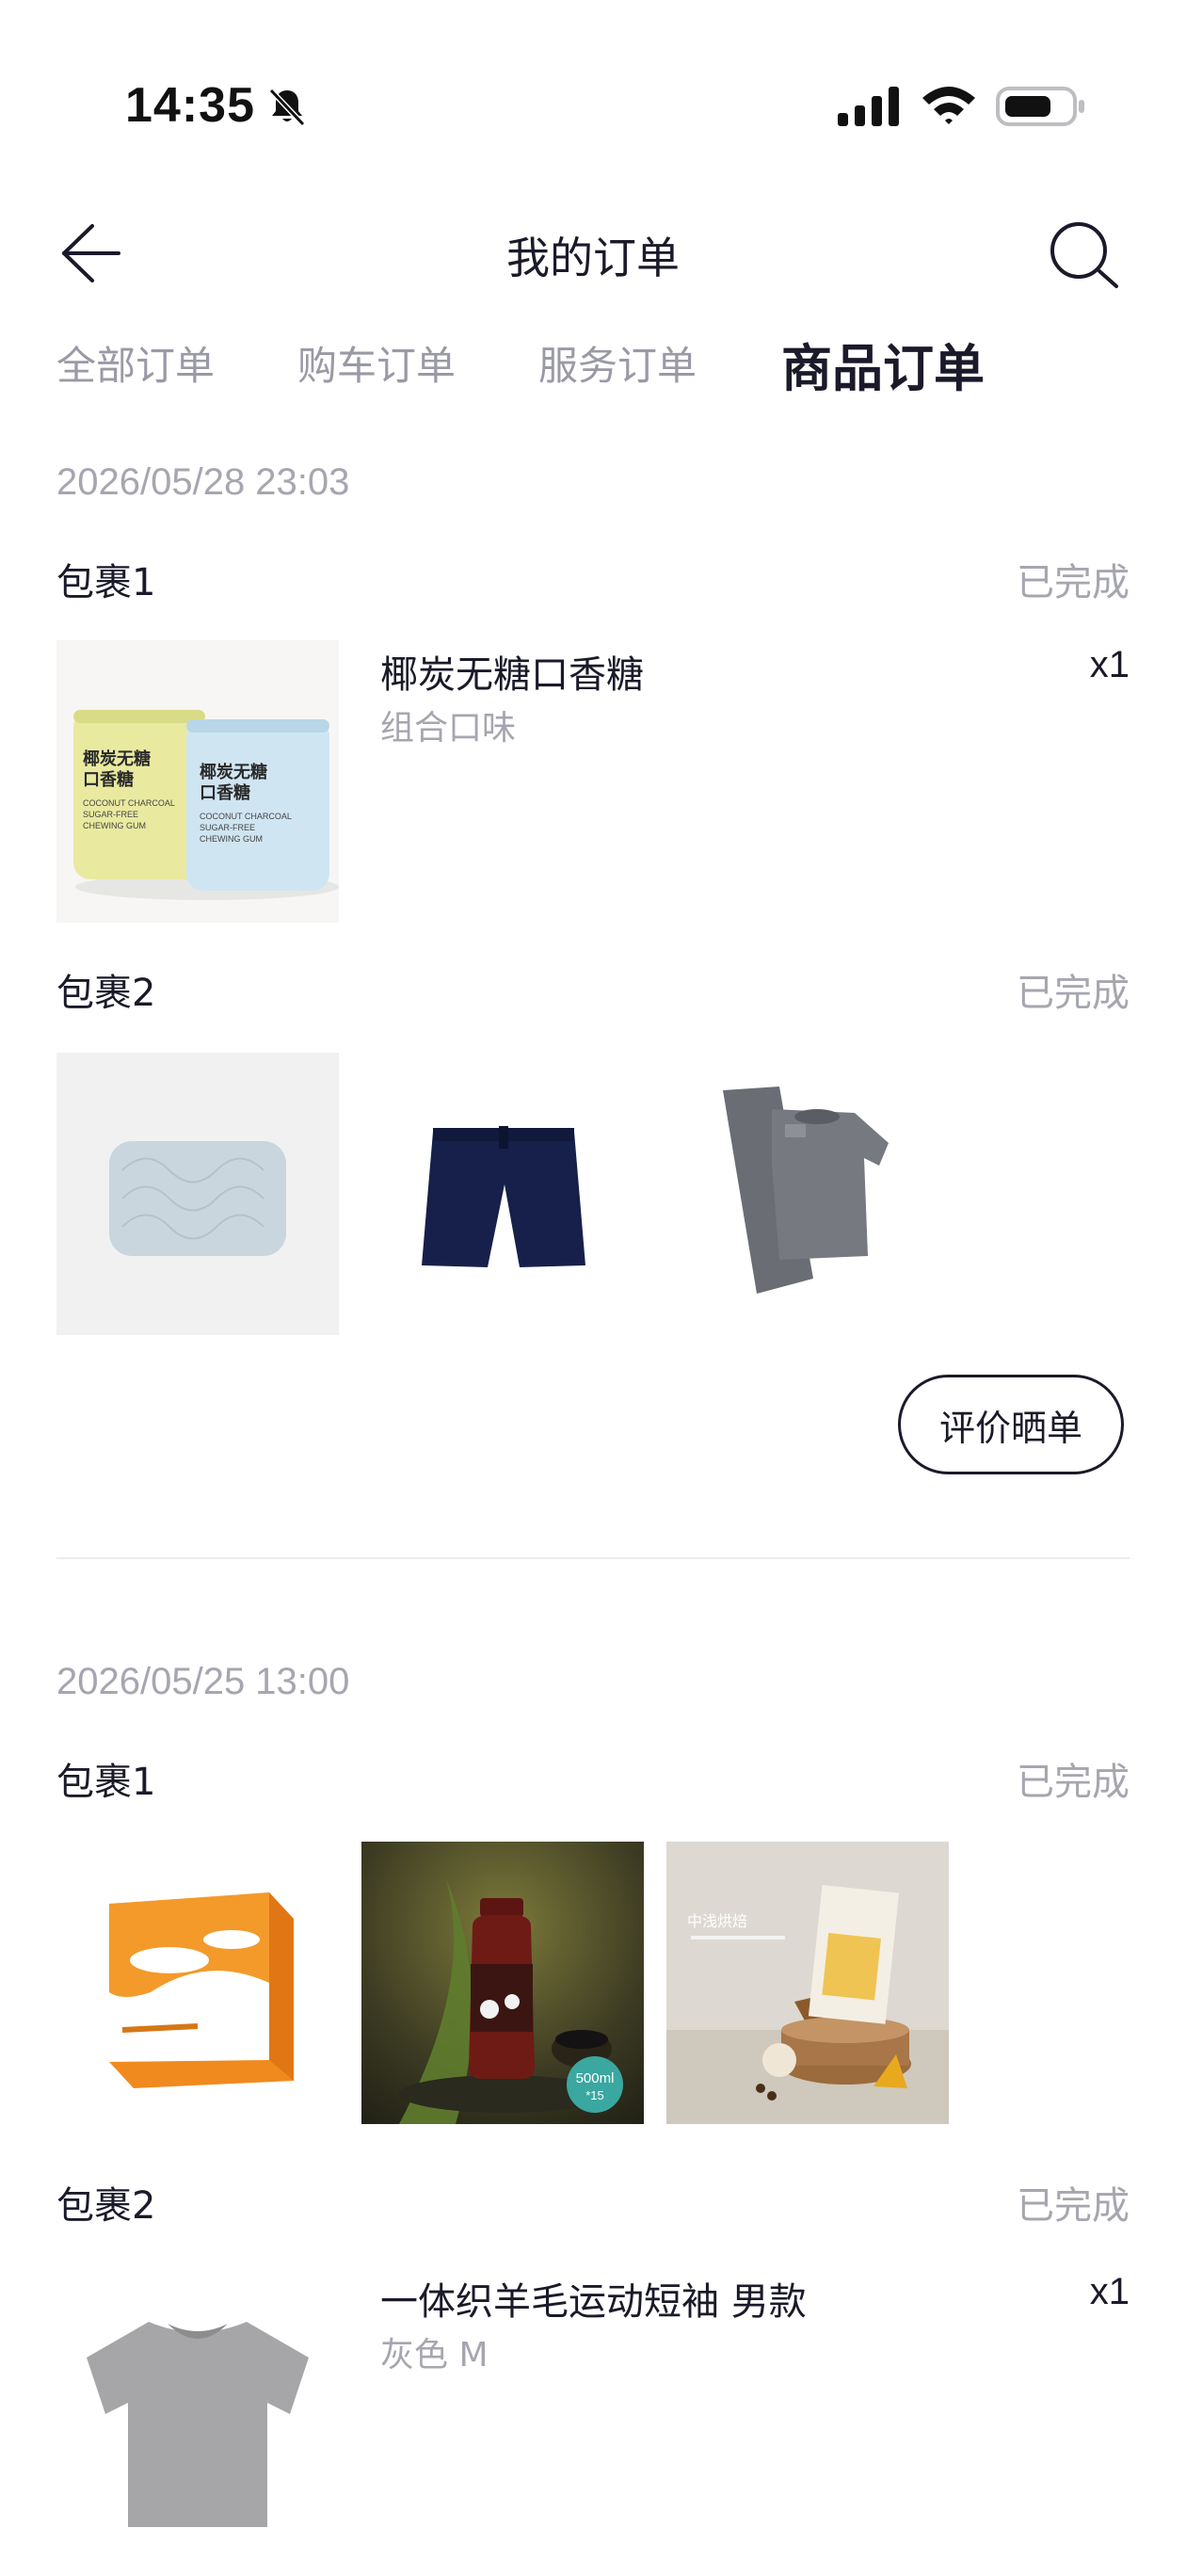 This screenshot has height=2576, width=1186. What do you see at coordinates (502, 1194) in the screenshot?
I see `product-image-shorts` at bounding box center [502, 1194].